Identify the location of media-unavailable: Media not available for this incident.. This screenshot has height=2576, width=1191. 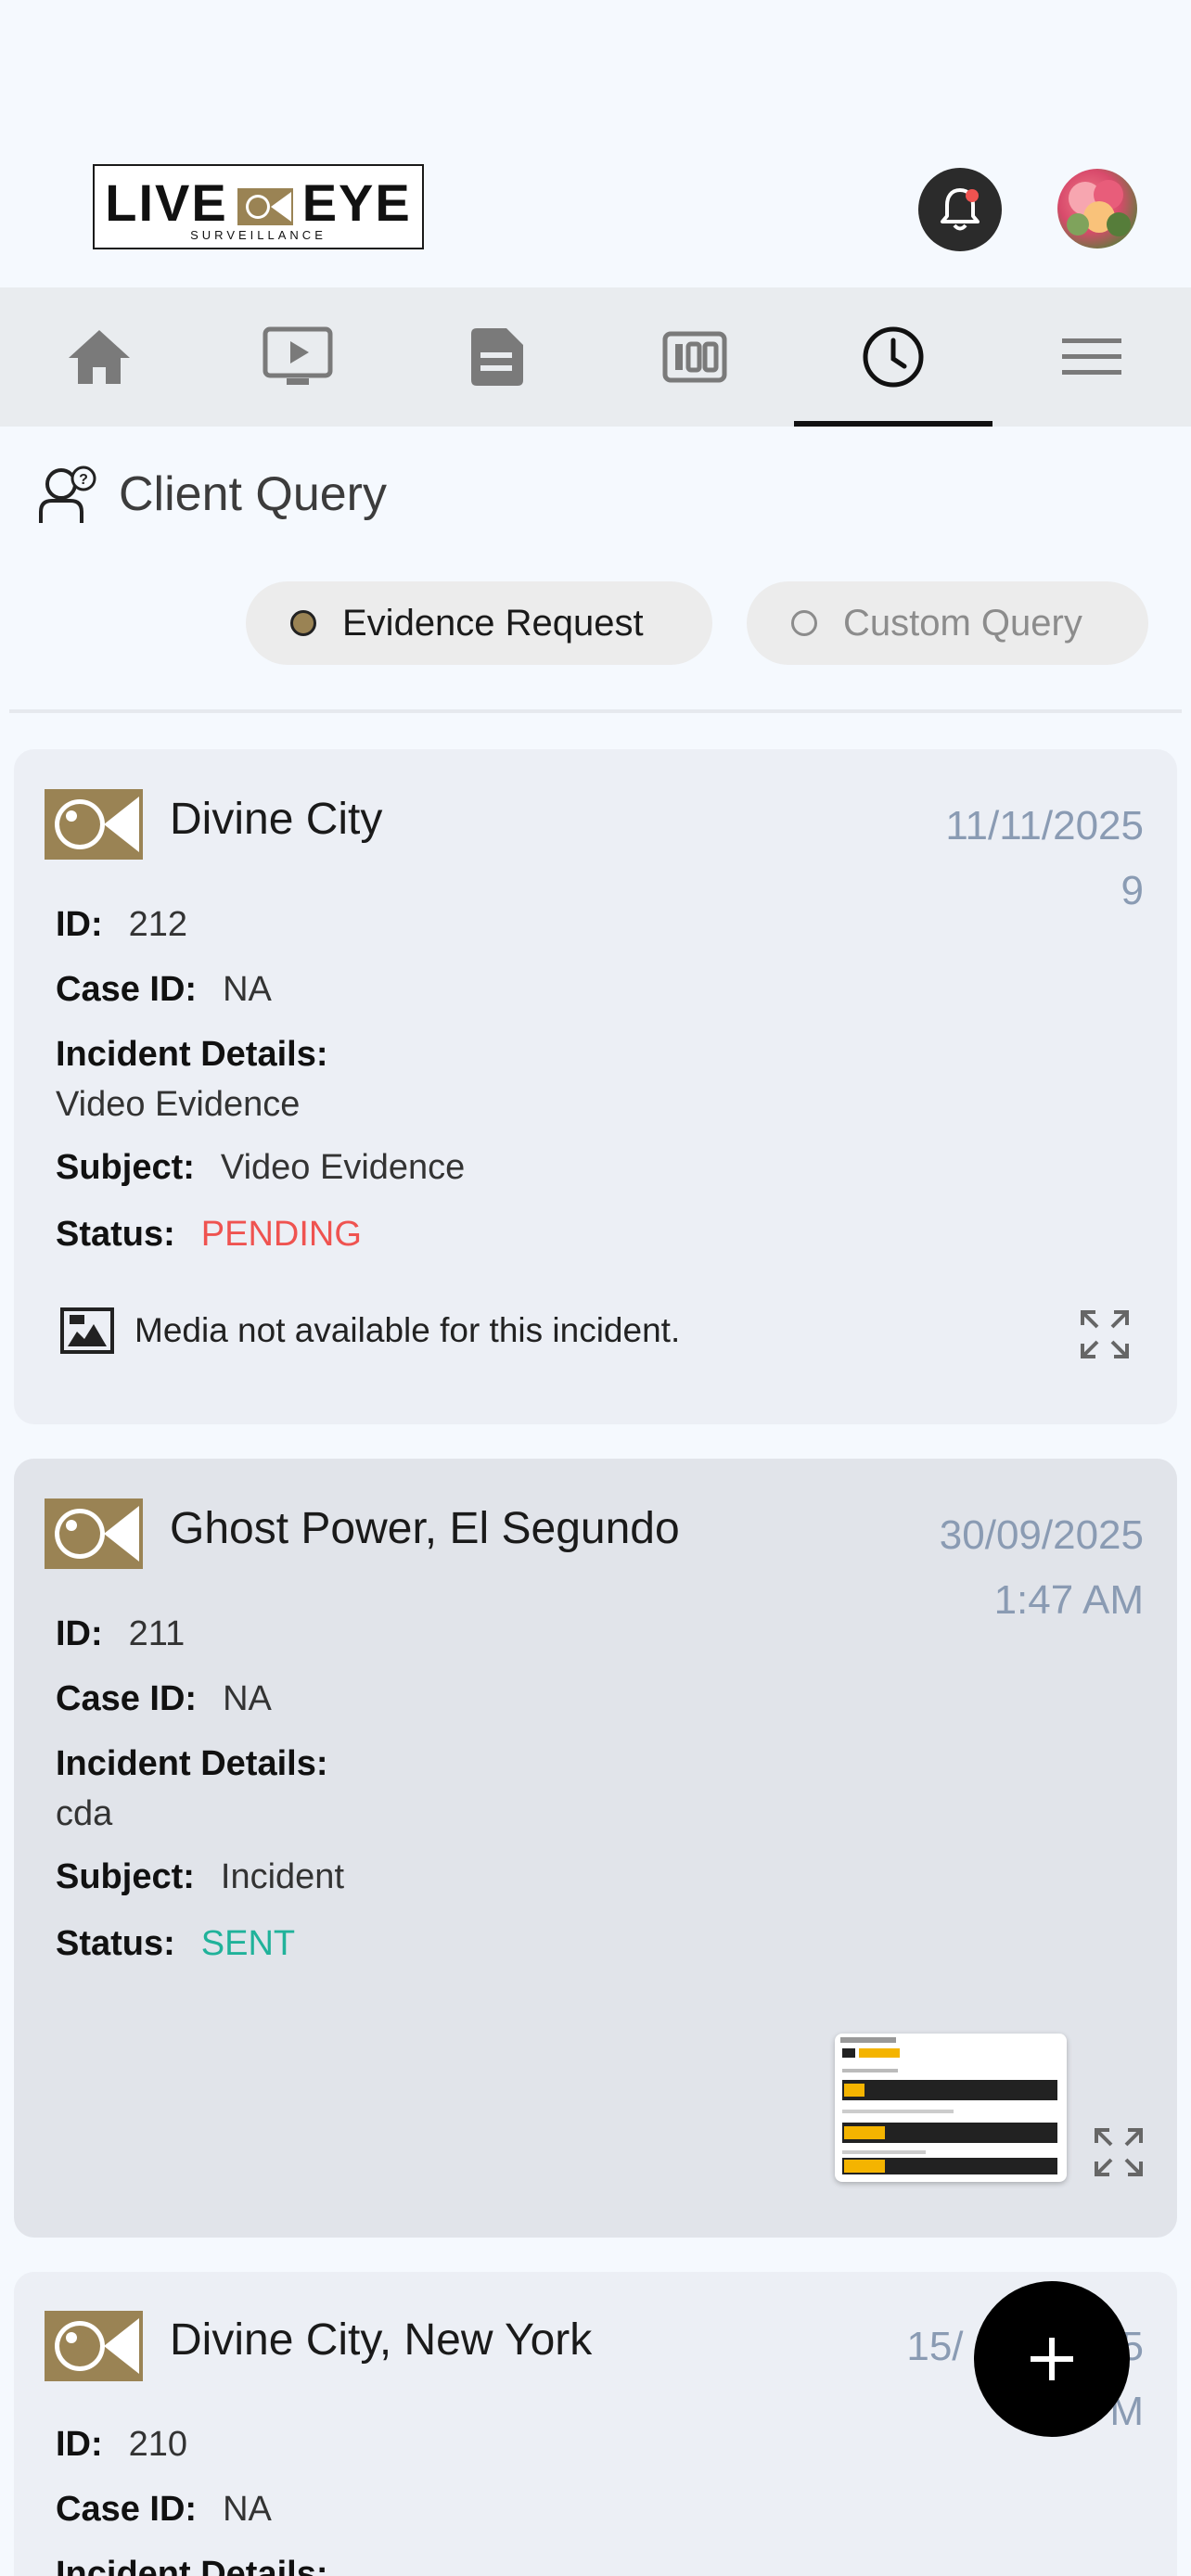
(370, 1330).